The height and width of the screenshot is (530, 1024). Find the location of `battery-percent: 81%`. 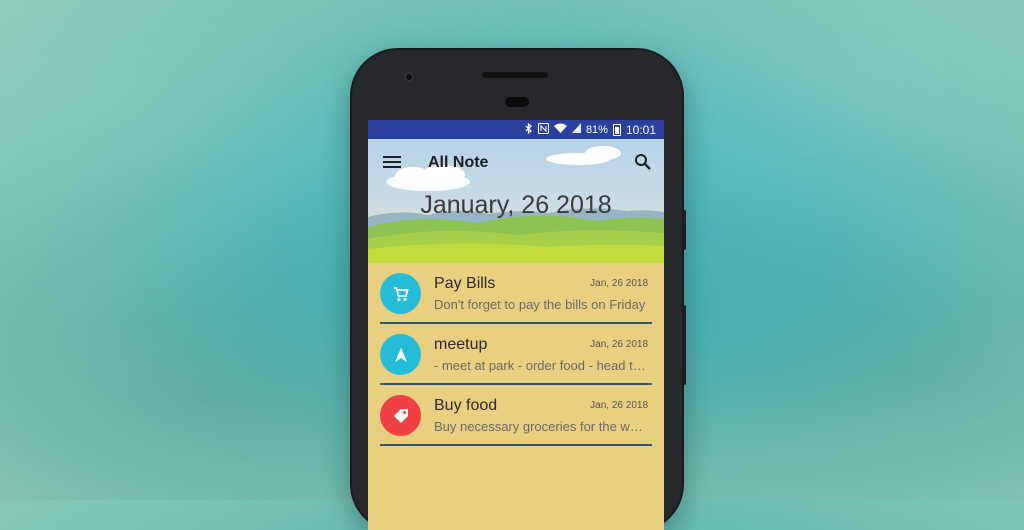

battery-percent: 81% is located at coordinates (596, 129).